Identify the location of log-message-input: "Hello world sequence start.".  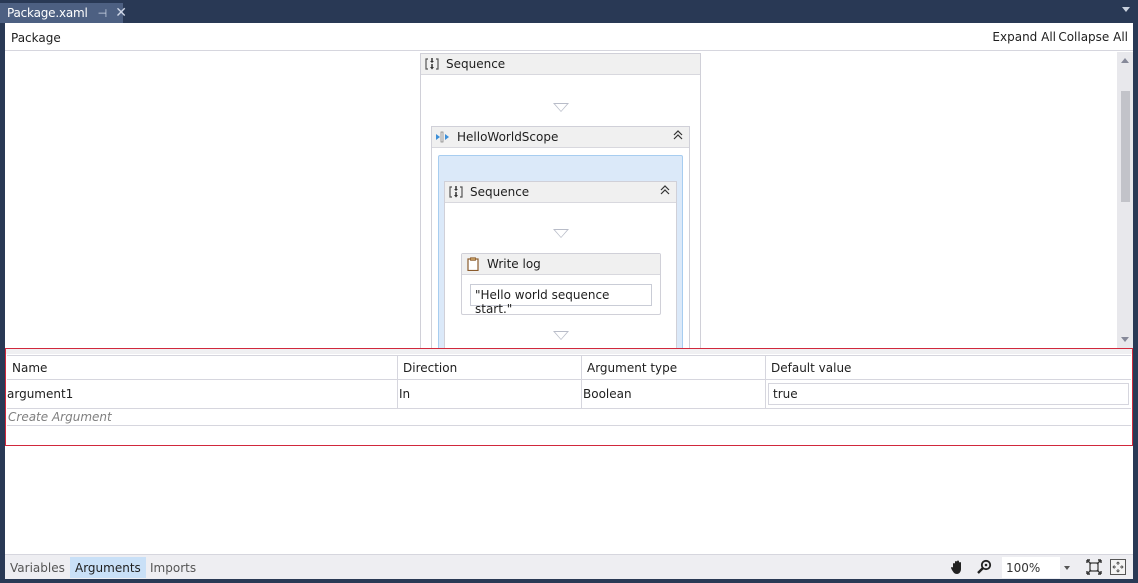
(561, 300).